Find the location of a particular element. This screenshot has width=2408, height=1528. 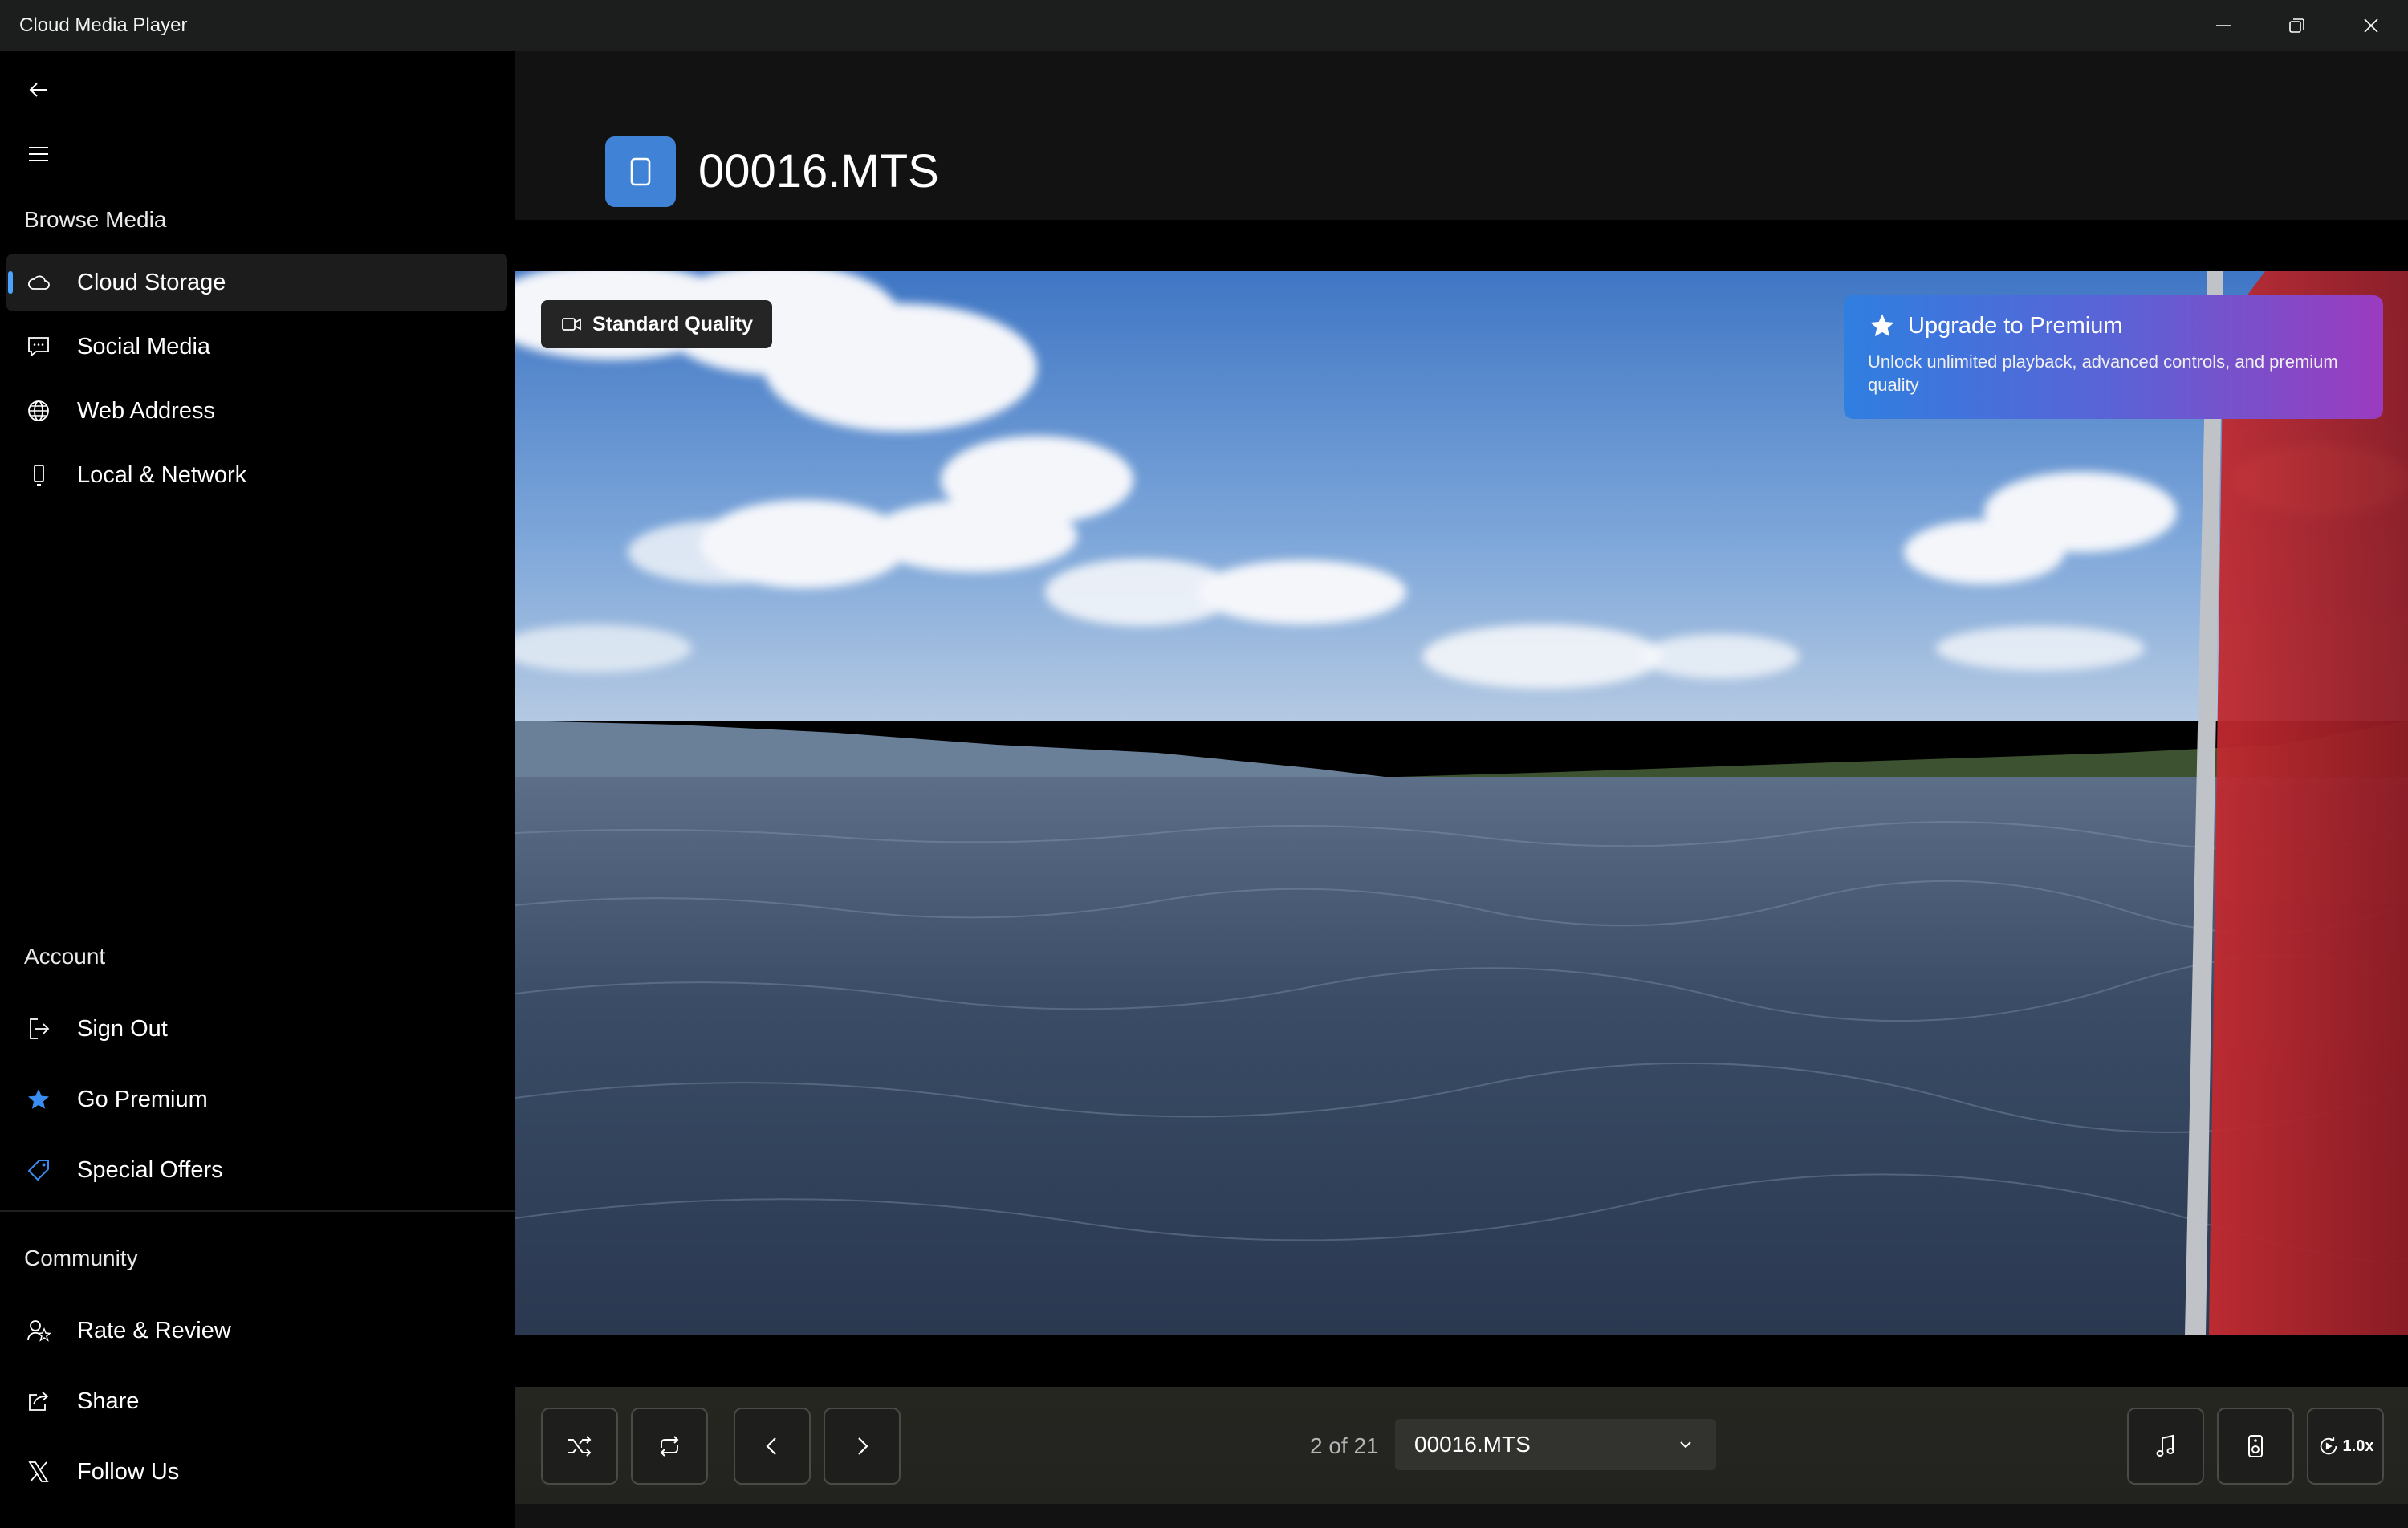

sidebar-item-label: Sign Out is located at coordinates (122, 1028).